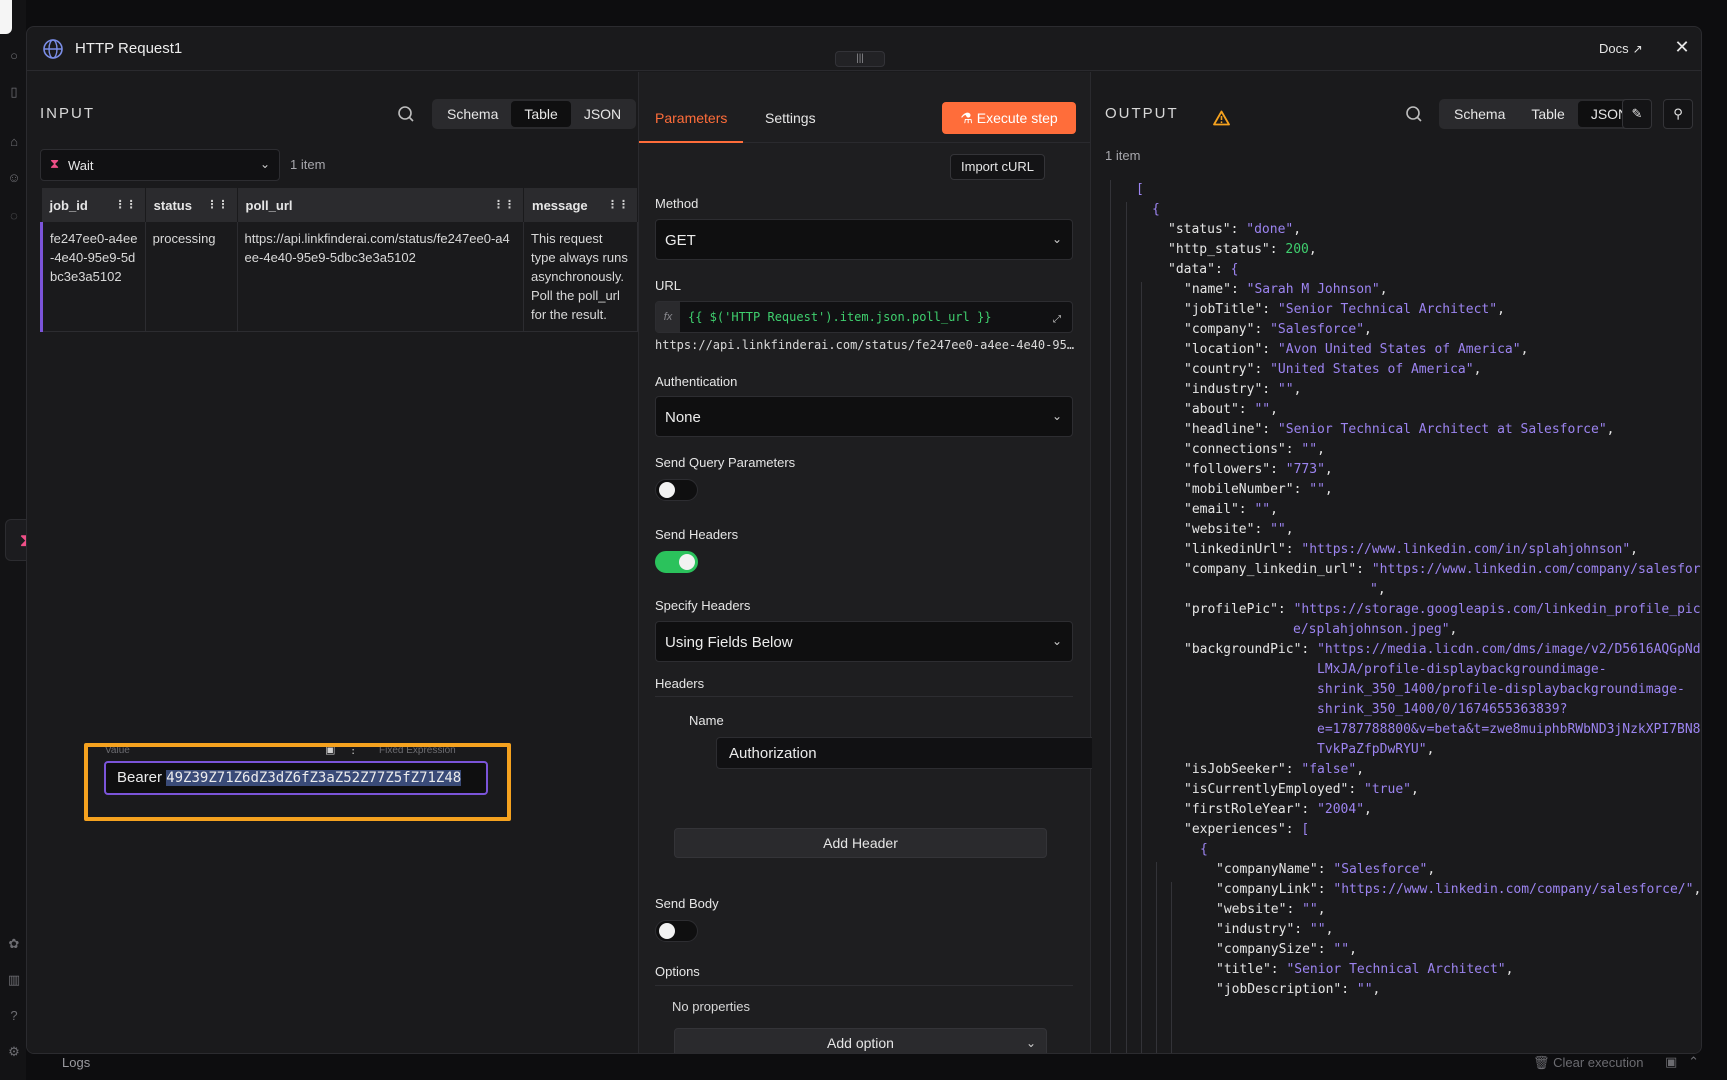  I want to click on execute-step-label: Execute step, so click(1017, 118).